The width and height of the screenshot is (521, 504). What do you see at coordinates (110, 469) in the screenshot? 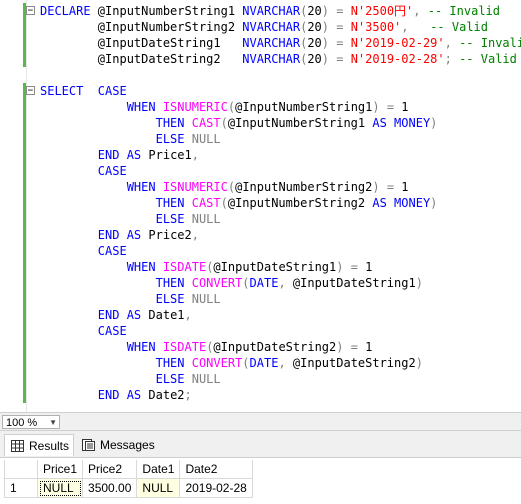
I see `column-header: Price2` at bounding box center [110, 469].